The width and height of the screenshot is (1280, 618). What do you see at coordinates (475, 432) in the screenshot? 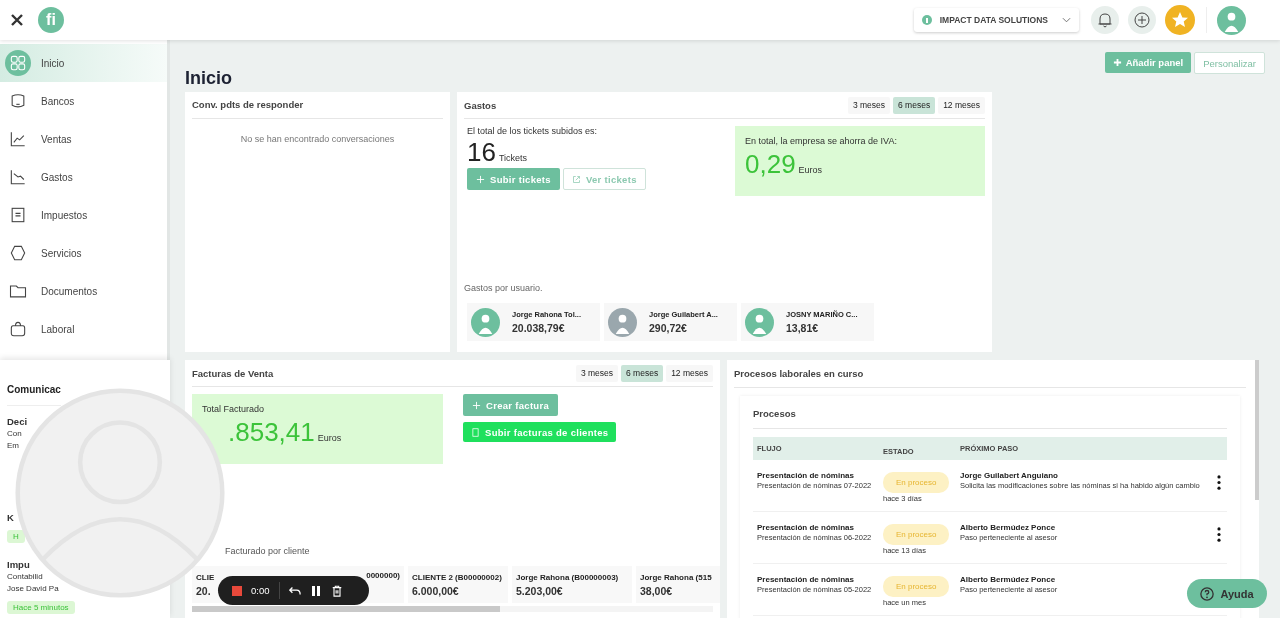
I see `document-icon` at bounding box center [475, 432].